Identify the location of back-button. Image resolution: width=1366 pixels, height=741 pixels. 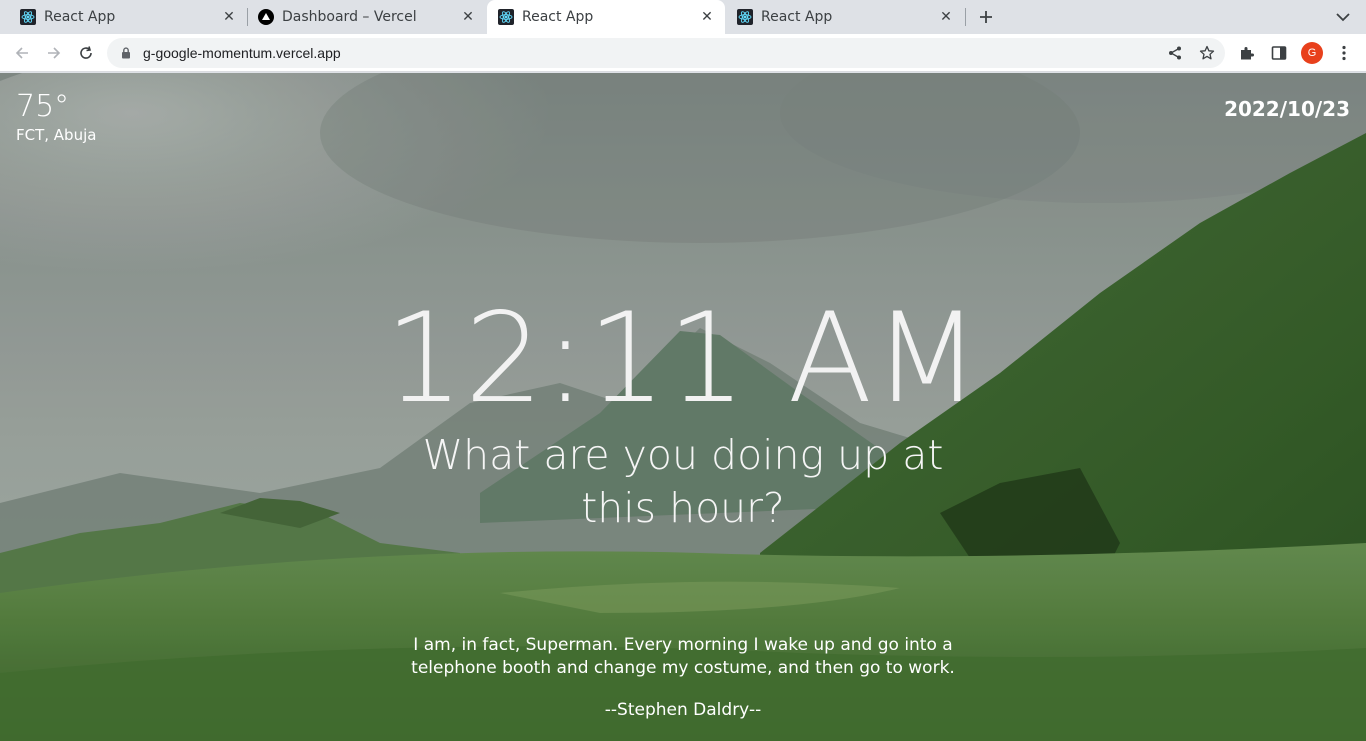
(22, 53).